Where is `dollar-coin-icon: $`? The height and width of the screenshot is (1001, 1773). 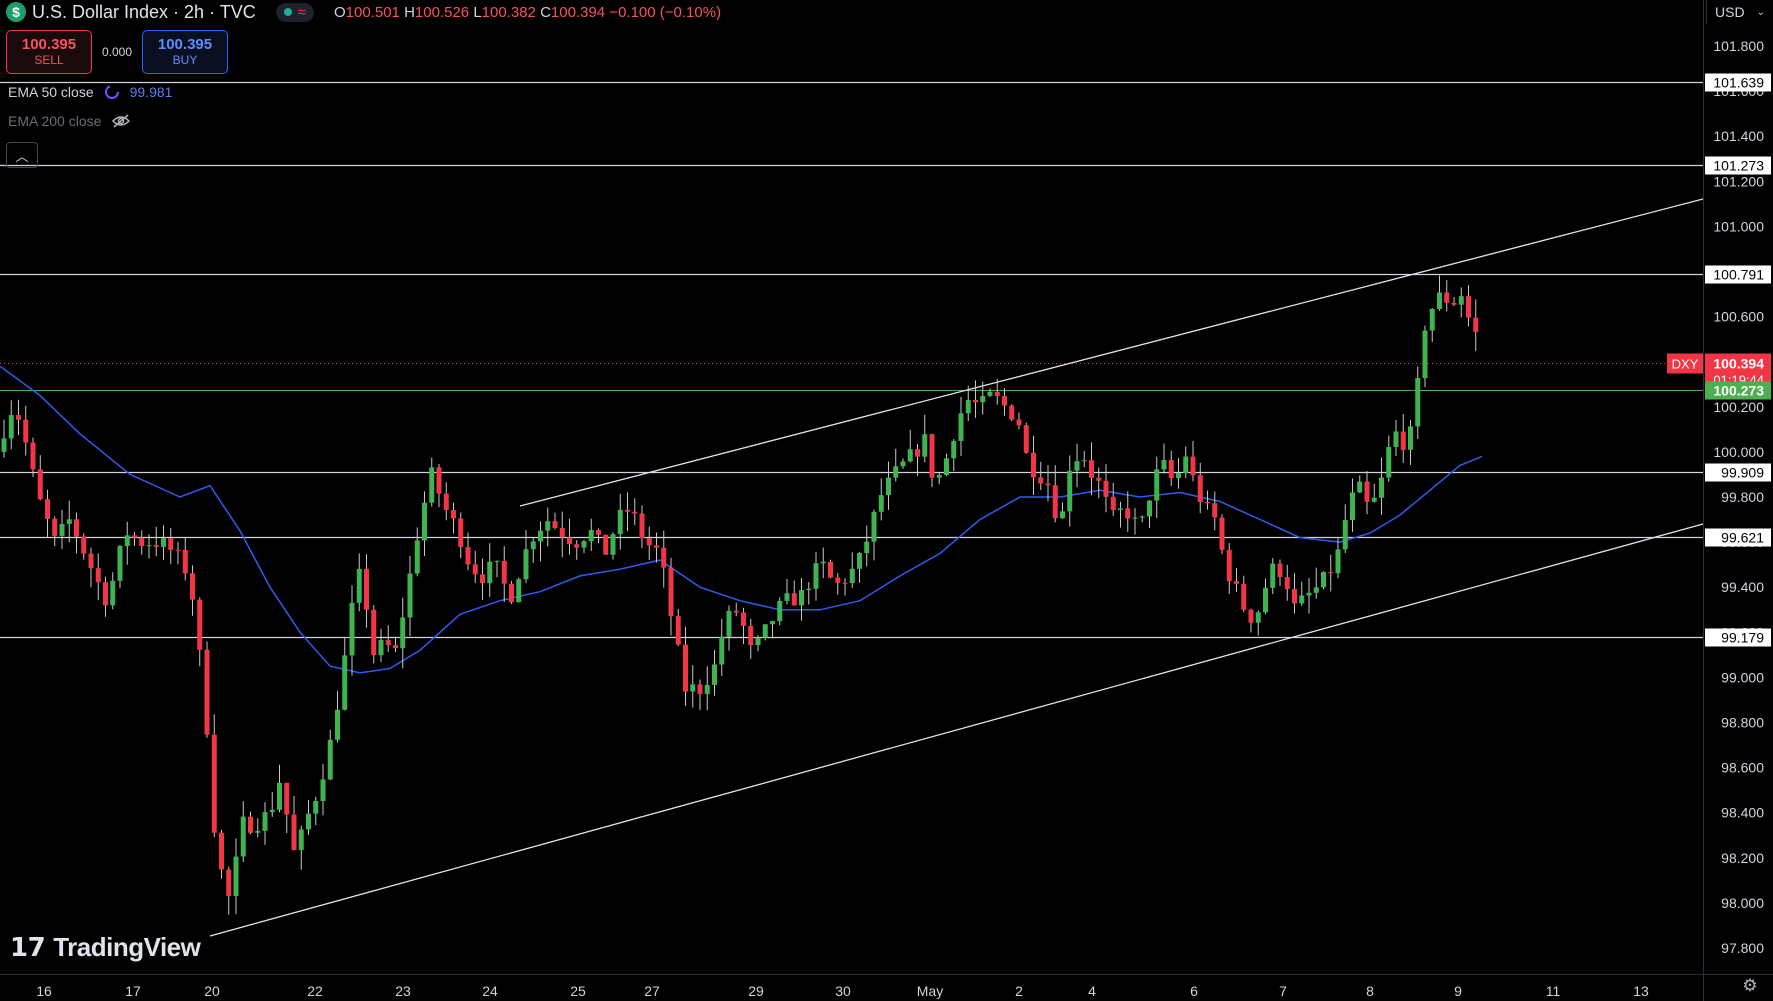 dollar-coin-icon: $ is located at coordinates (16, 12).